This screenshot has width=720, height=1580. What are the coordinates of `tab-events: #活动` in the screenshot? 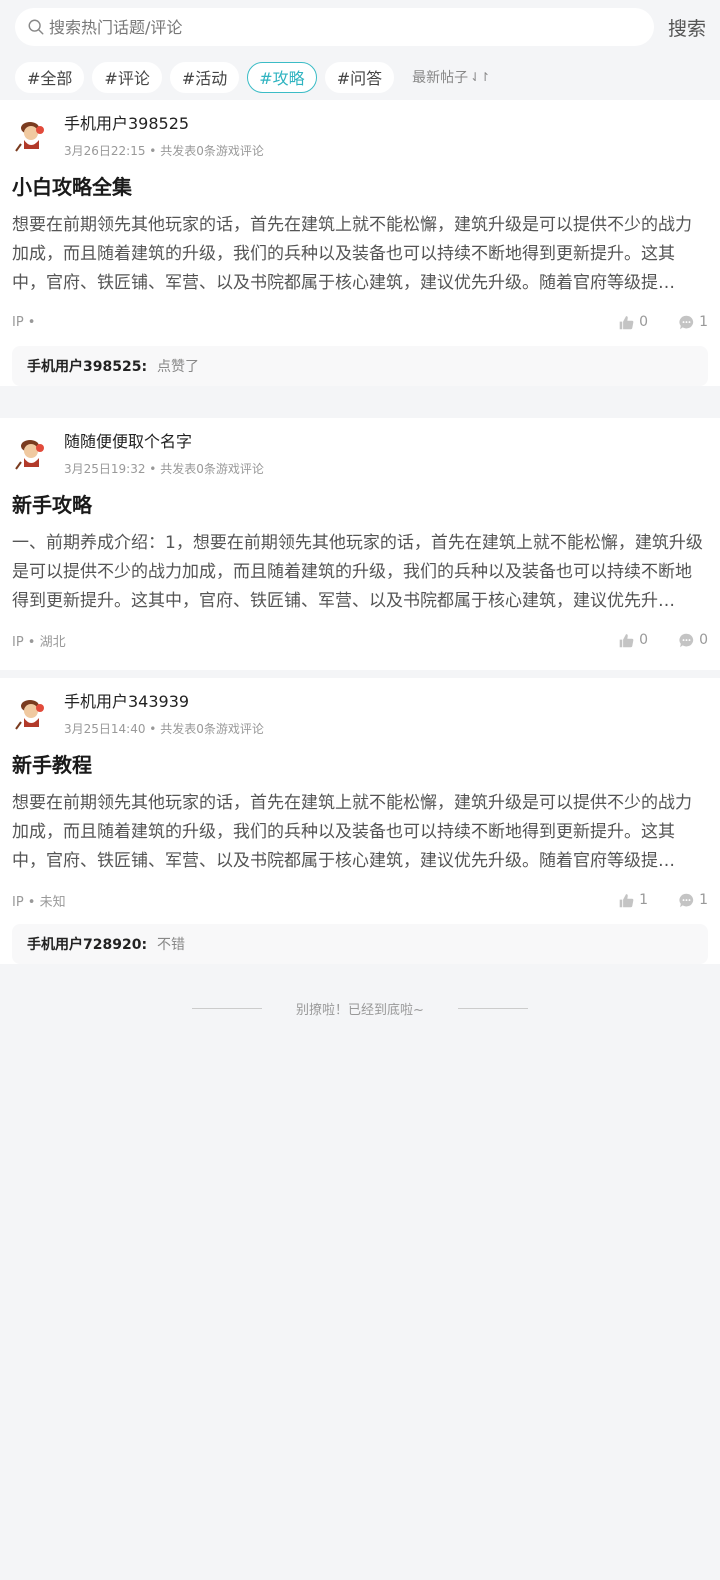 It's located at (204, 77).